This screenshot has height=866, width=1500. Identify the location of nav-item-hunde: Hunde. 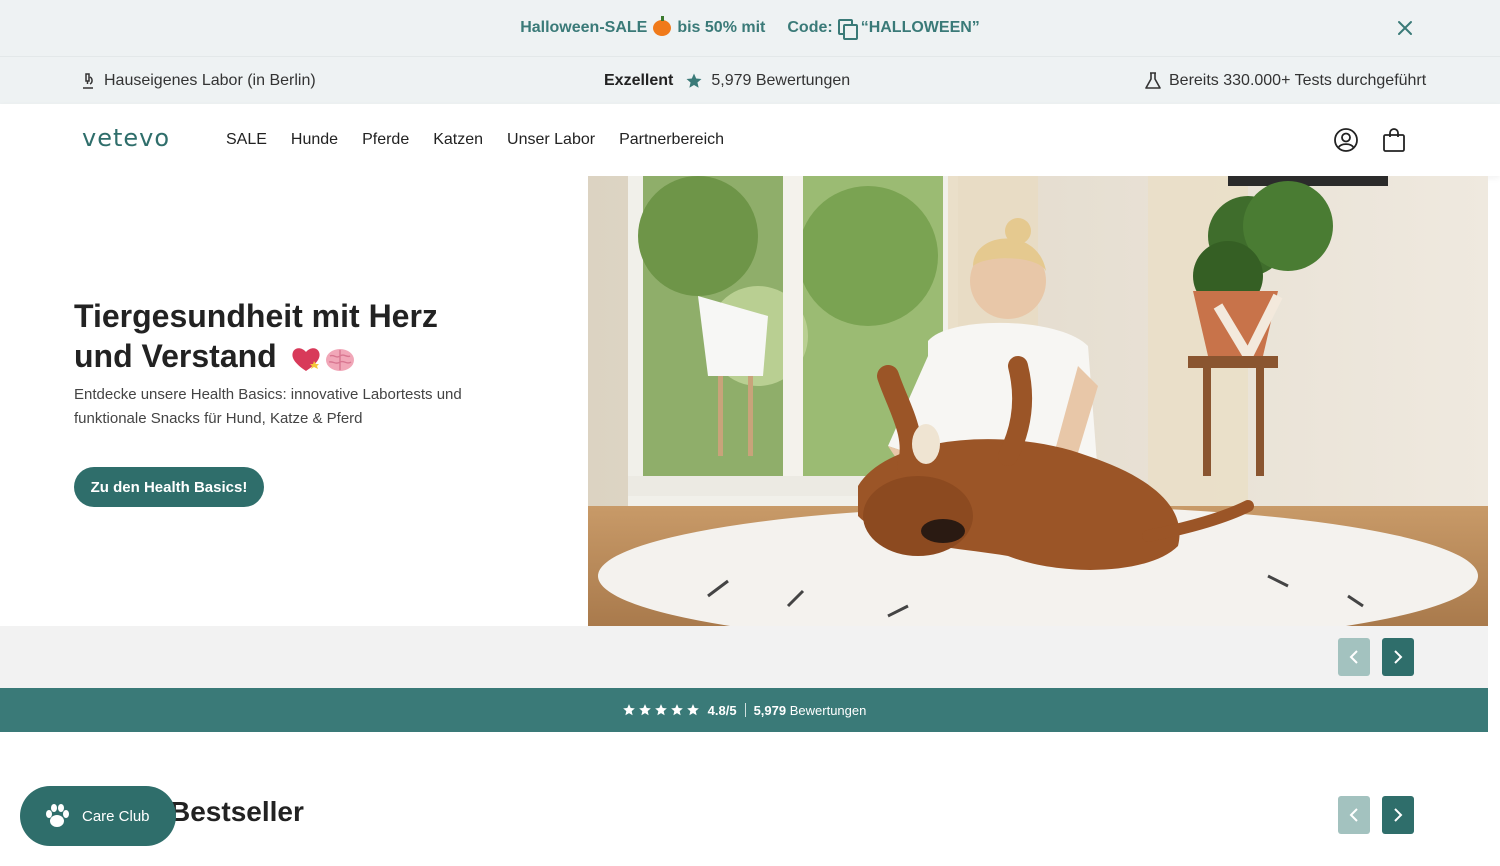
(314, 140).